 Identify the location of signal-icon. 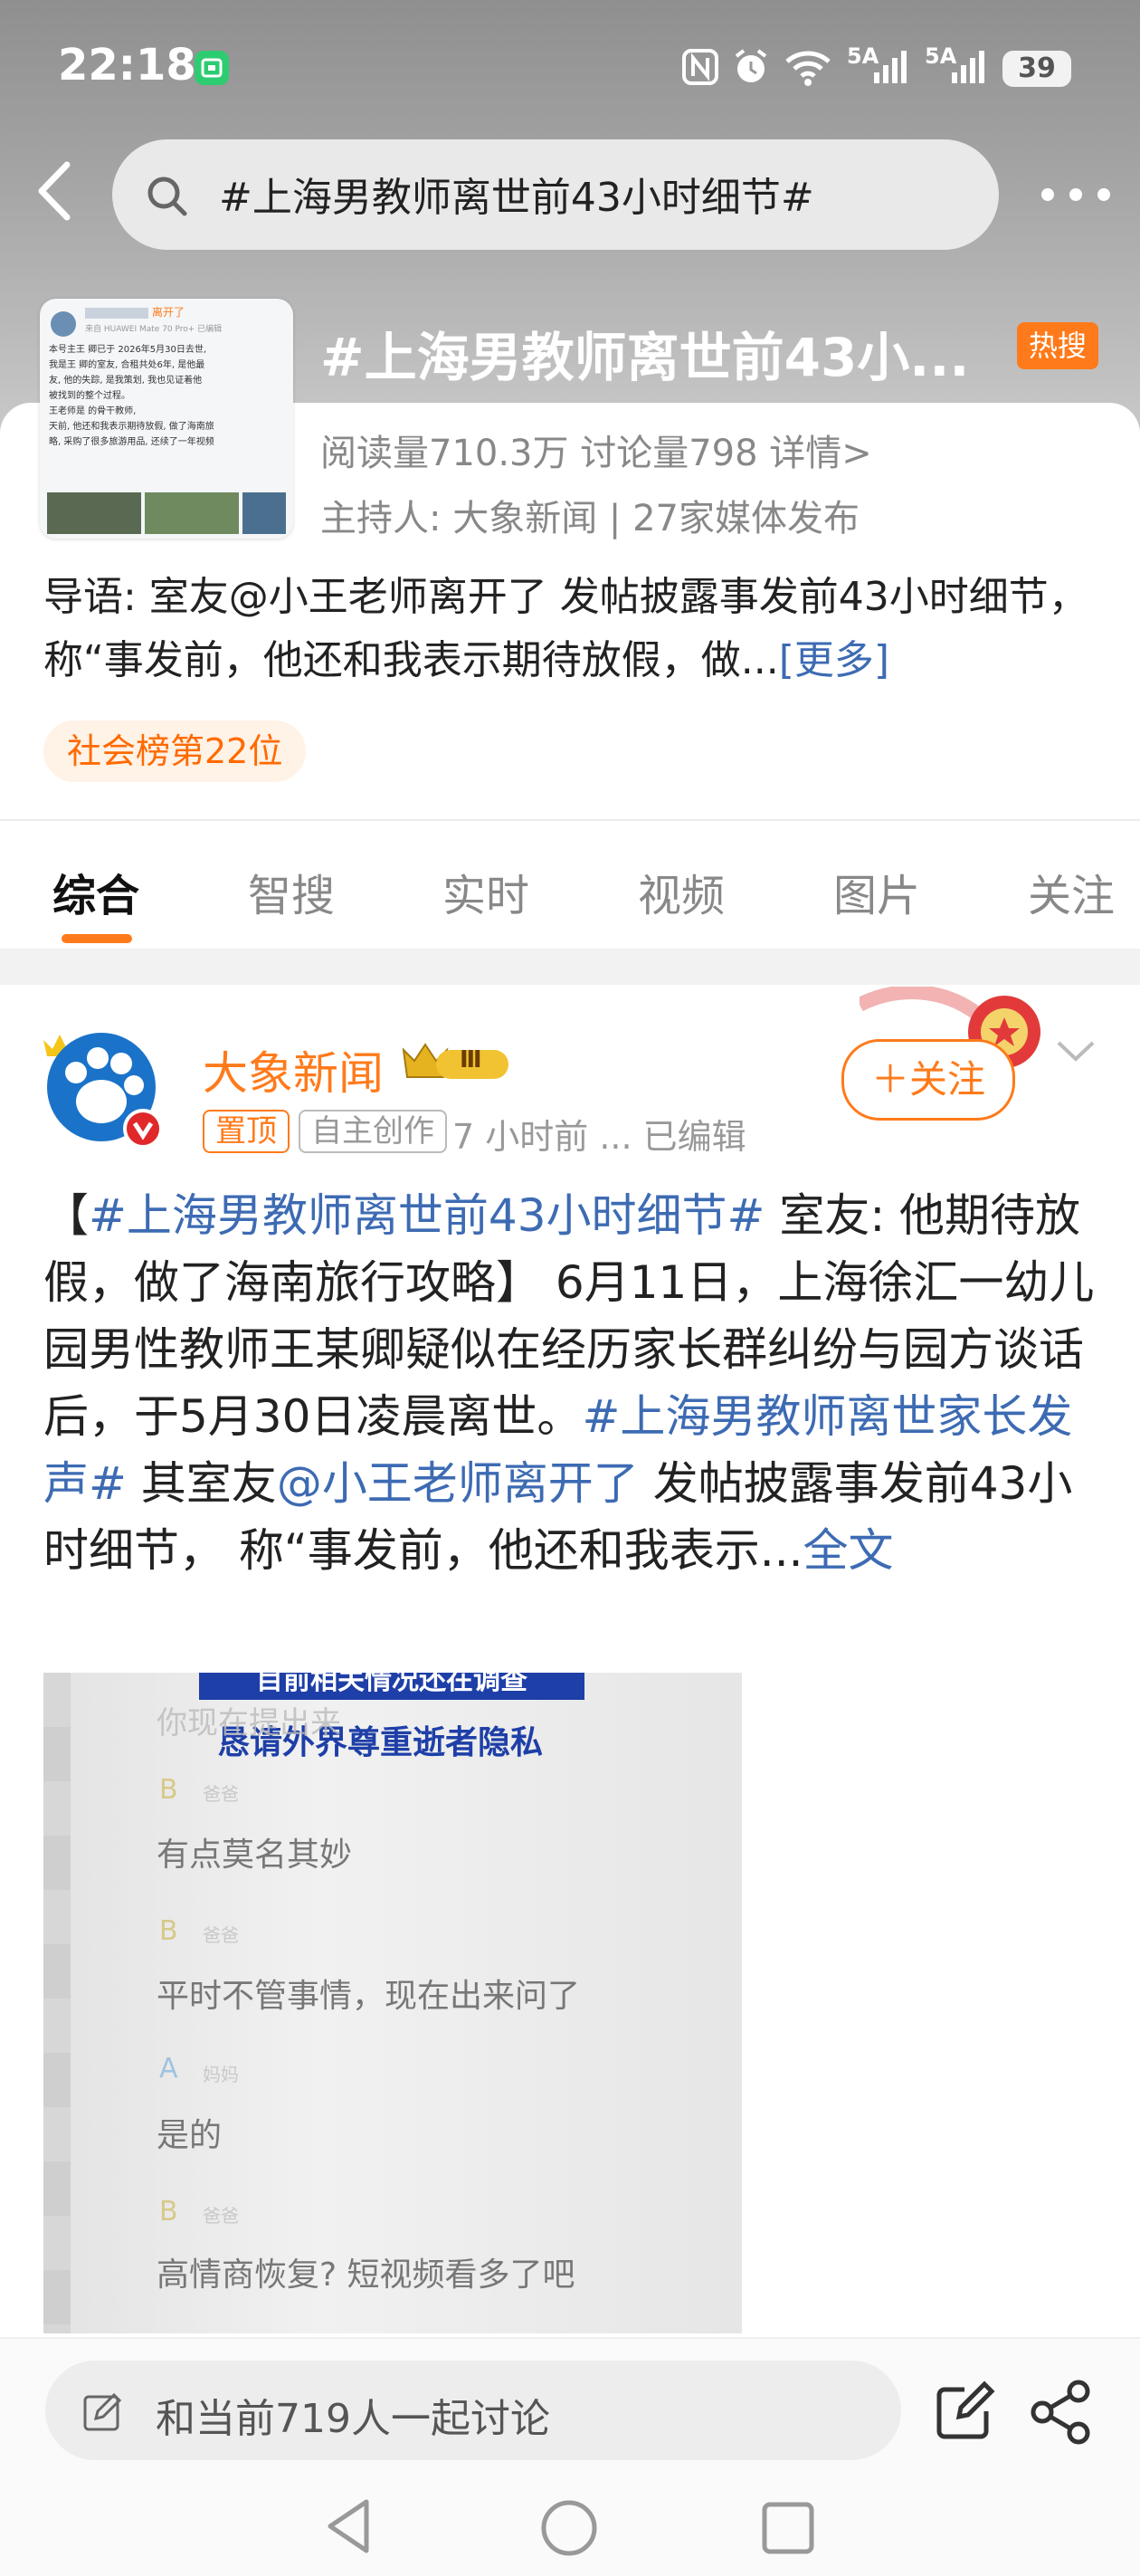
(891, 67).